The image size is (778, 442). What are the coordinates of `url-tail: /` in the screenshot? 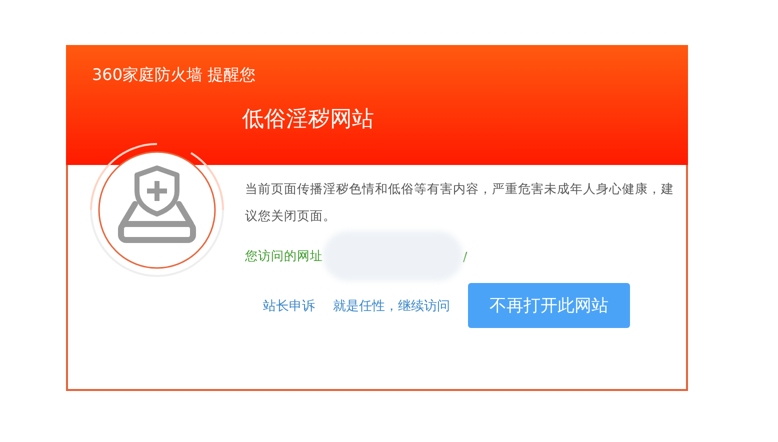 It's located at (465, 256).